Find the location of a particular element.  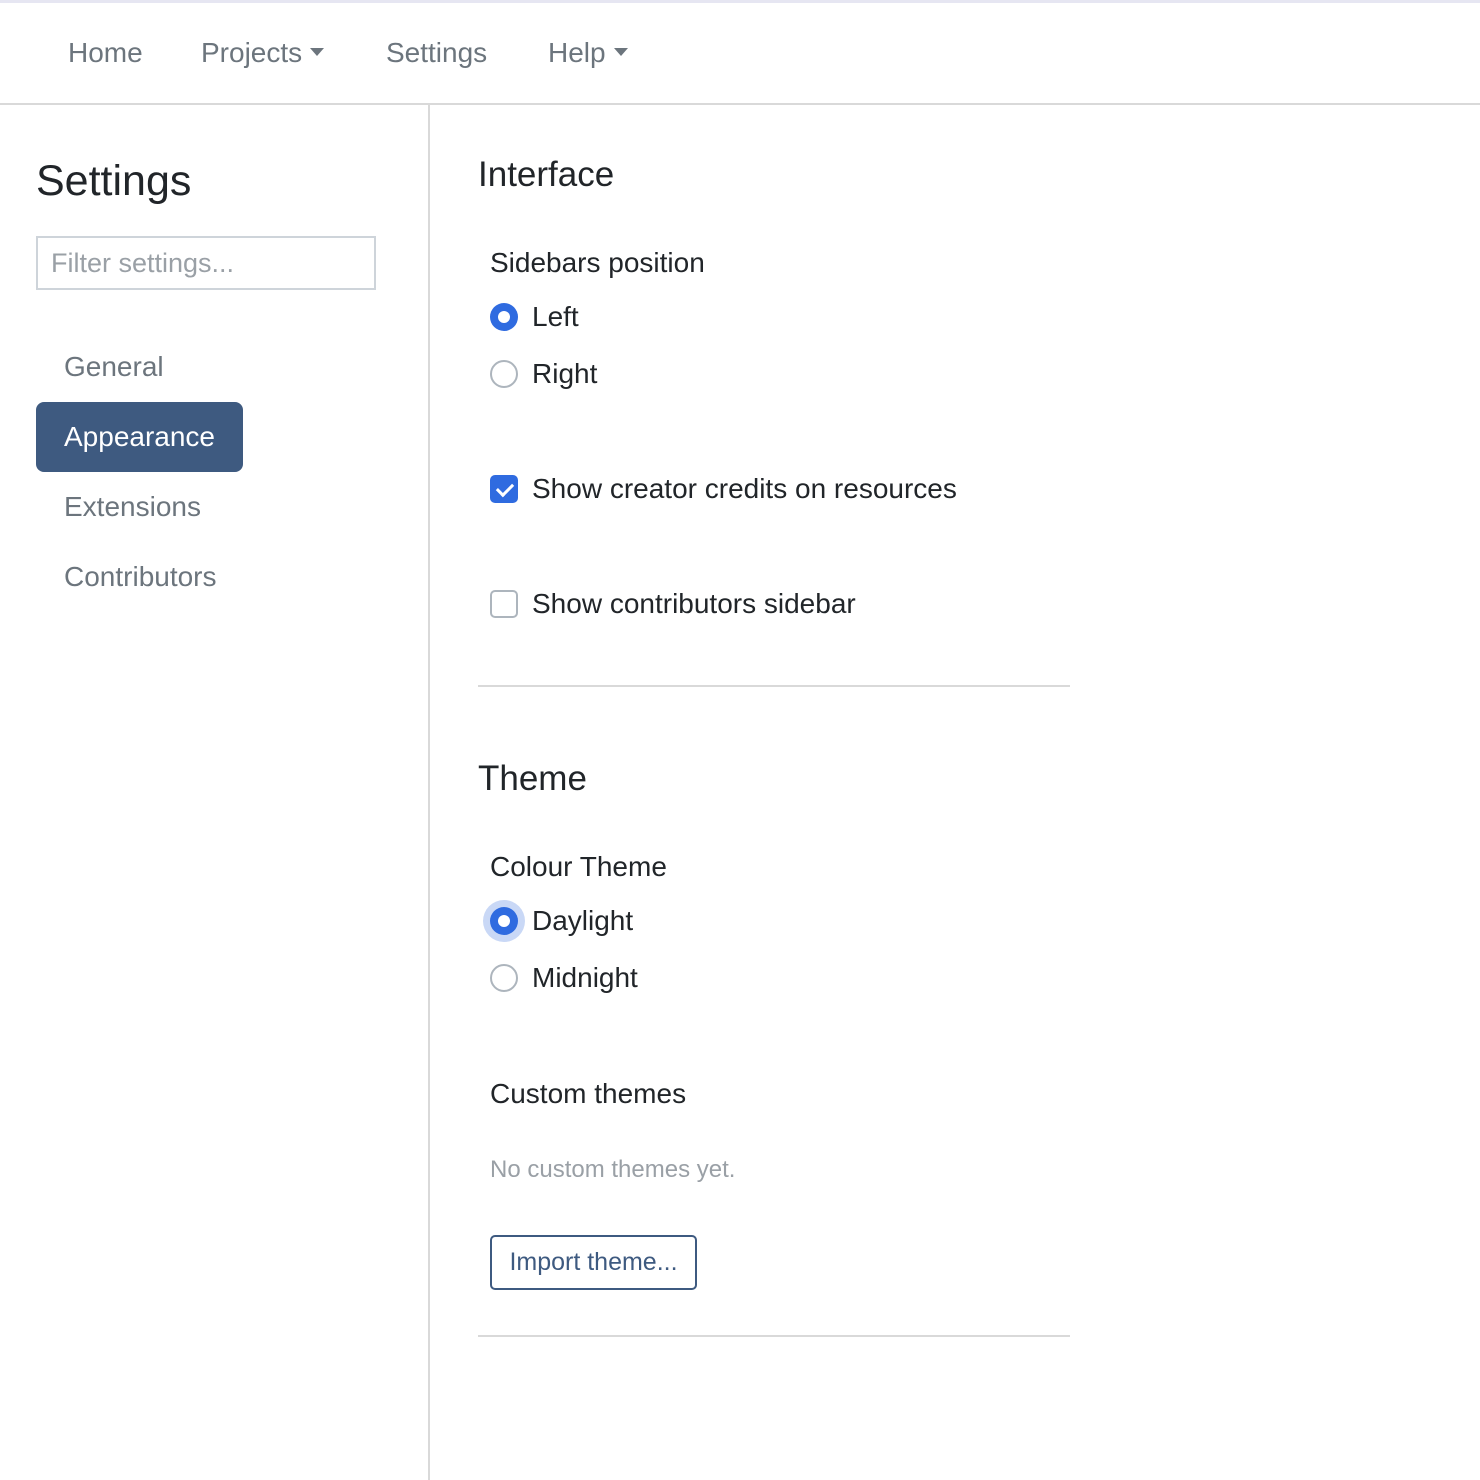

nav-help-label: Help is located at coordinates (577, 52).